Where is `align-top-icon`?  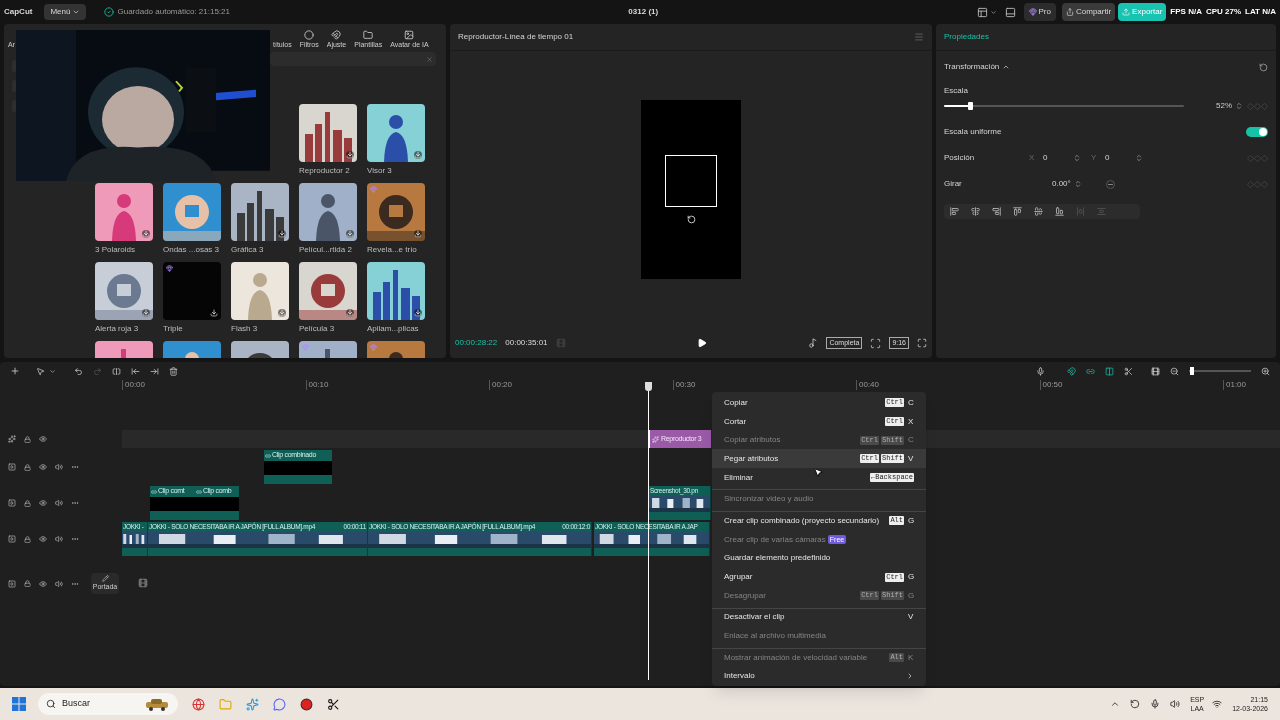
align-top-icon is located at coordinates (1017, 211).